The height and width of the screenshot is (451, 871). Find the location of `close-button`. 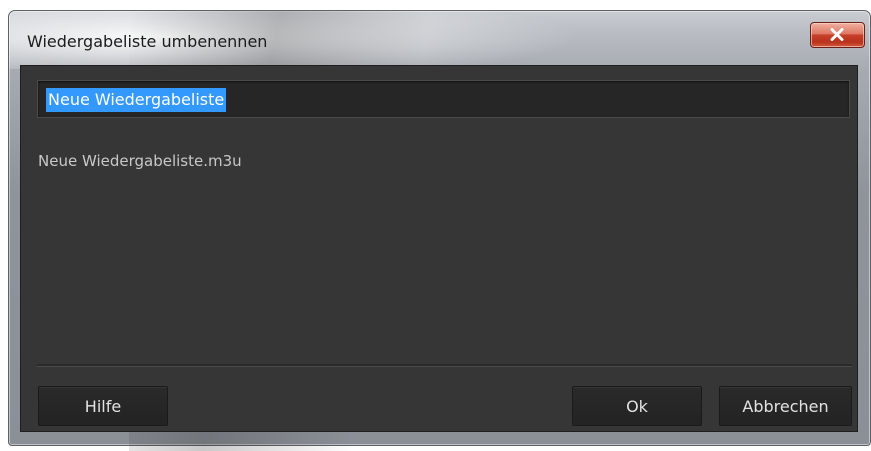

close-button is located at coordinates (837, 35).